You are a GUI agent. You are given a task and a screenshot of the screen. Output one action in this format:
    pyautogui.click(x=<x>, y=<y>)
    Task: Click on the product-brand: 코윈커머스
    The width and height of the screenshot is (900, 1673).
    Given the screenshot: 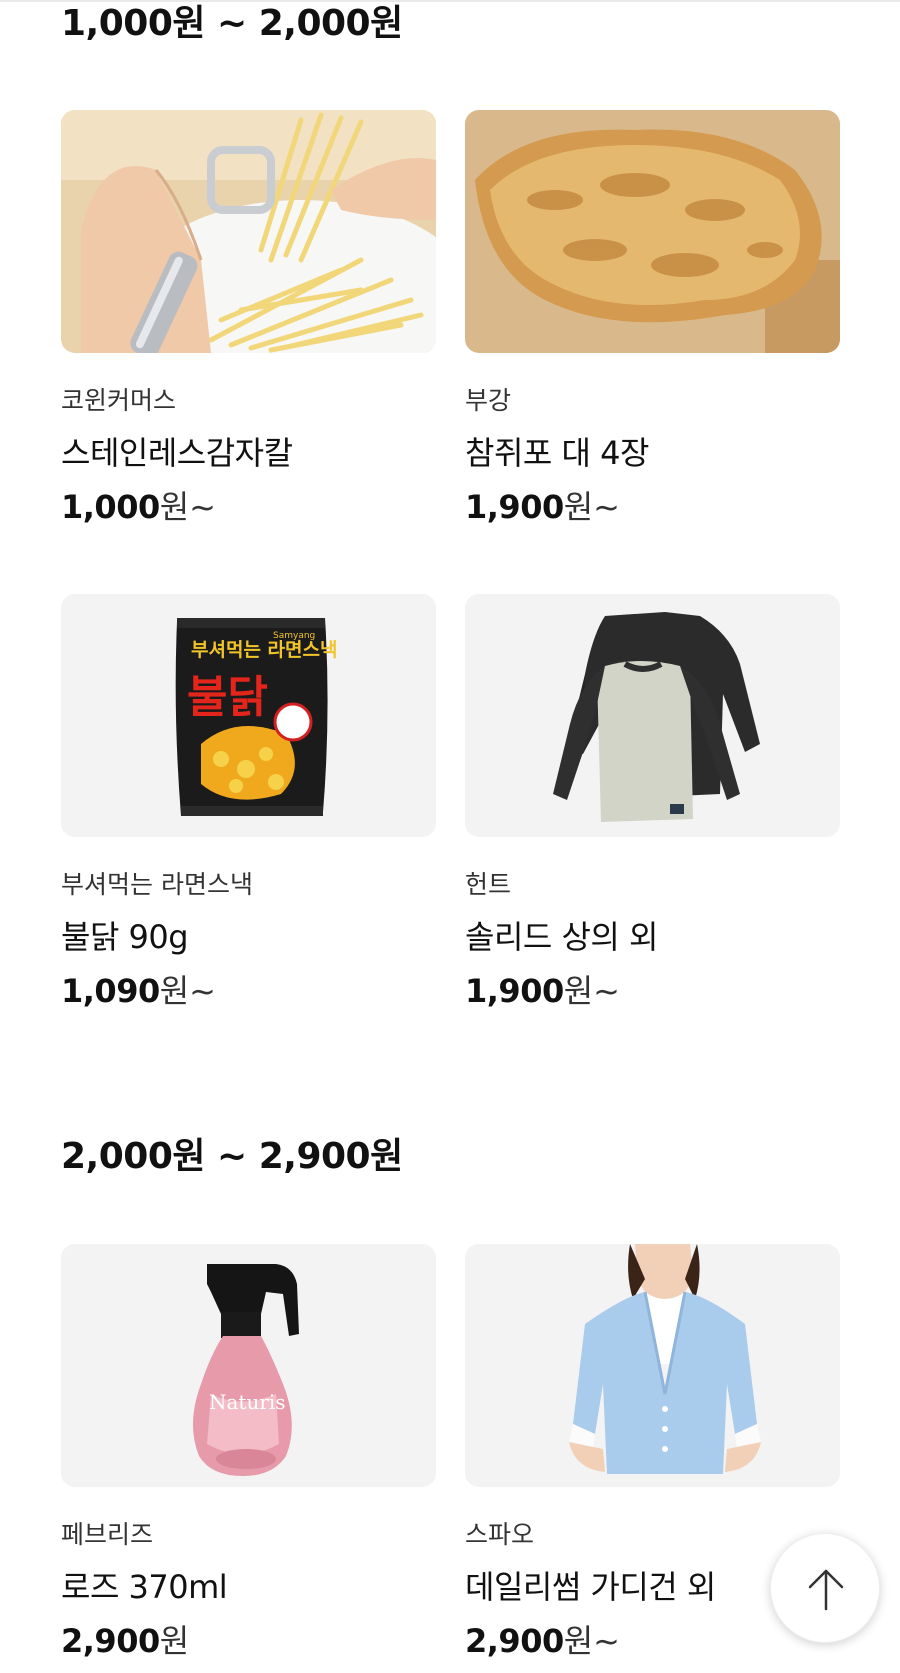 What is the action you would take?
    pyautogui.click(x=119, y=400)
    